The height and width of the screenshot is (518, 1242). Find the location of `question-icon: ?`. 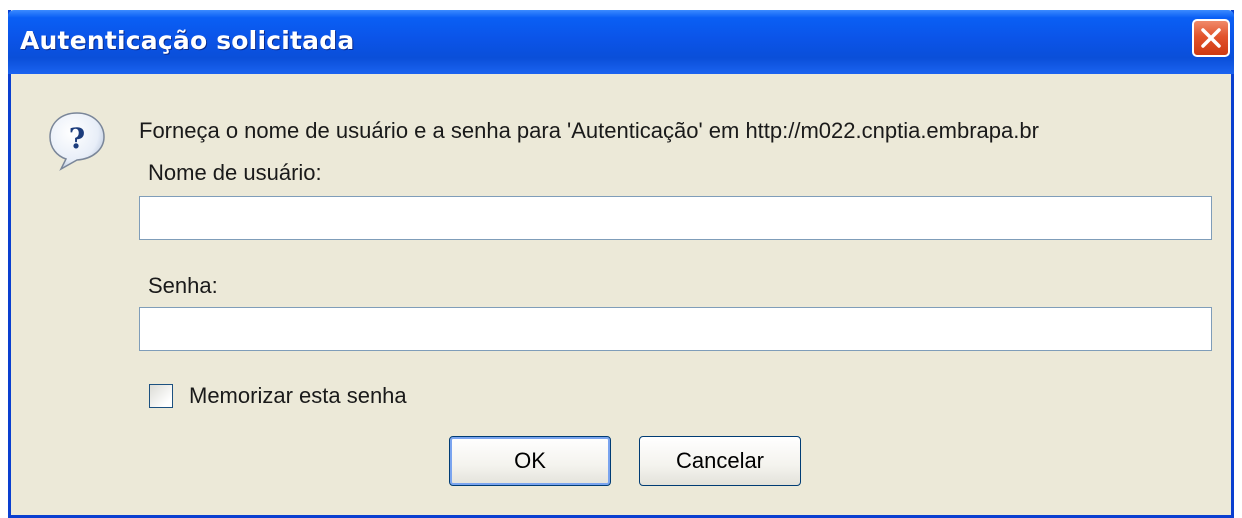

question-icon: ? is located at coordinates (77, 141).